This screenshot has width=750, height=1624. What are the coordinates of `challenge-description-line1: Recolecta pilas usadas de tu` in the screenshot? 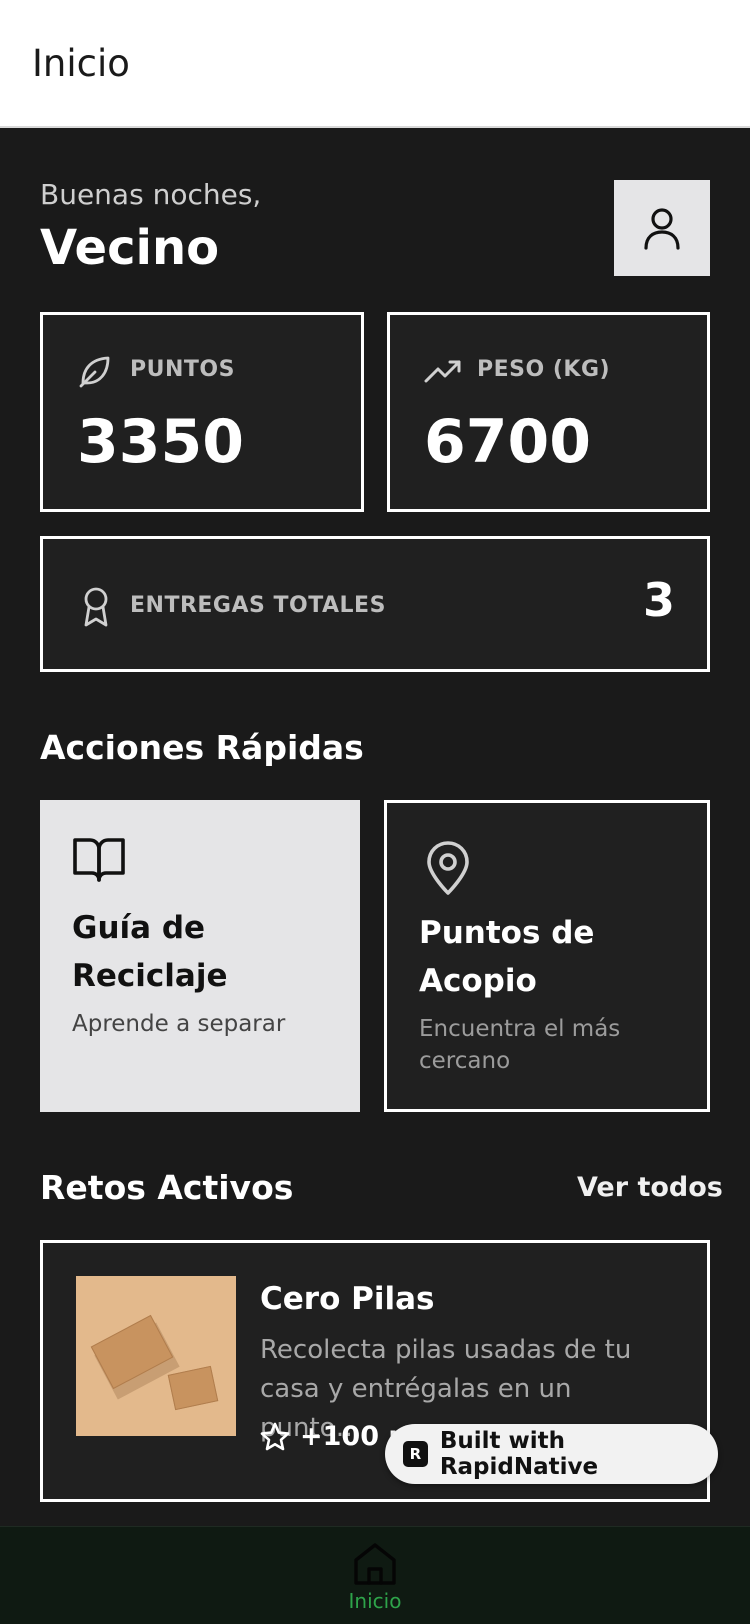 It's located at (446, 1350).